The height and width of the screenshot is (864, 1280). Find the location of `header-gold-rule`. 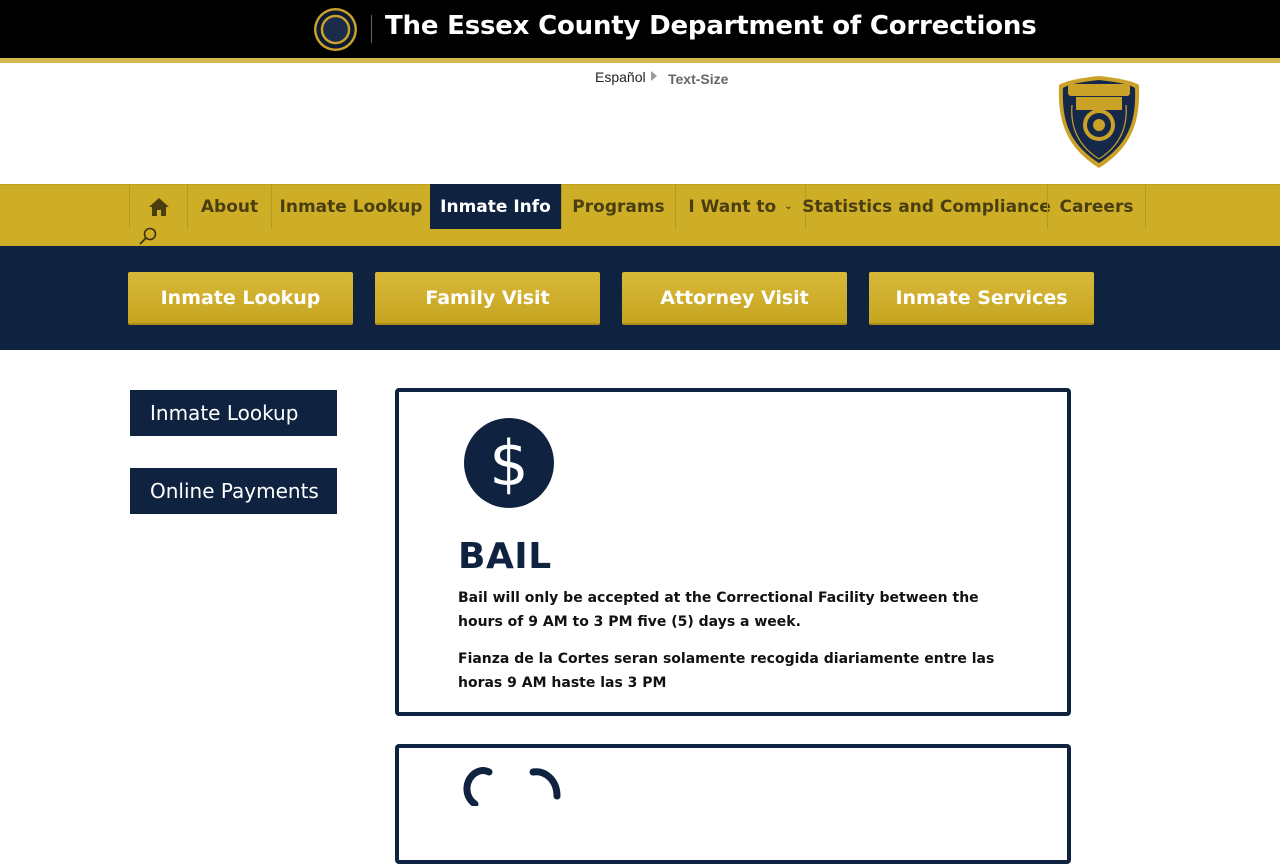

header-gold-rule is located at coordinates (640, 60).